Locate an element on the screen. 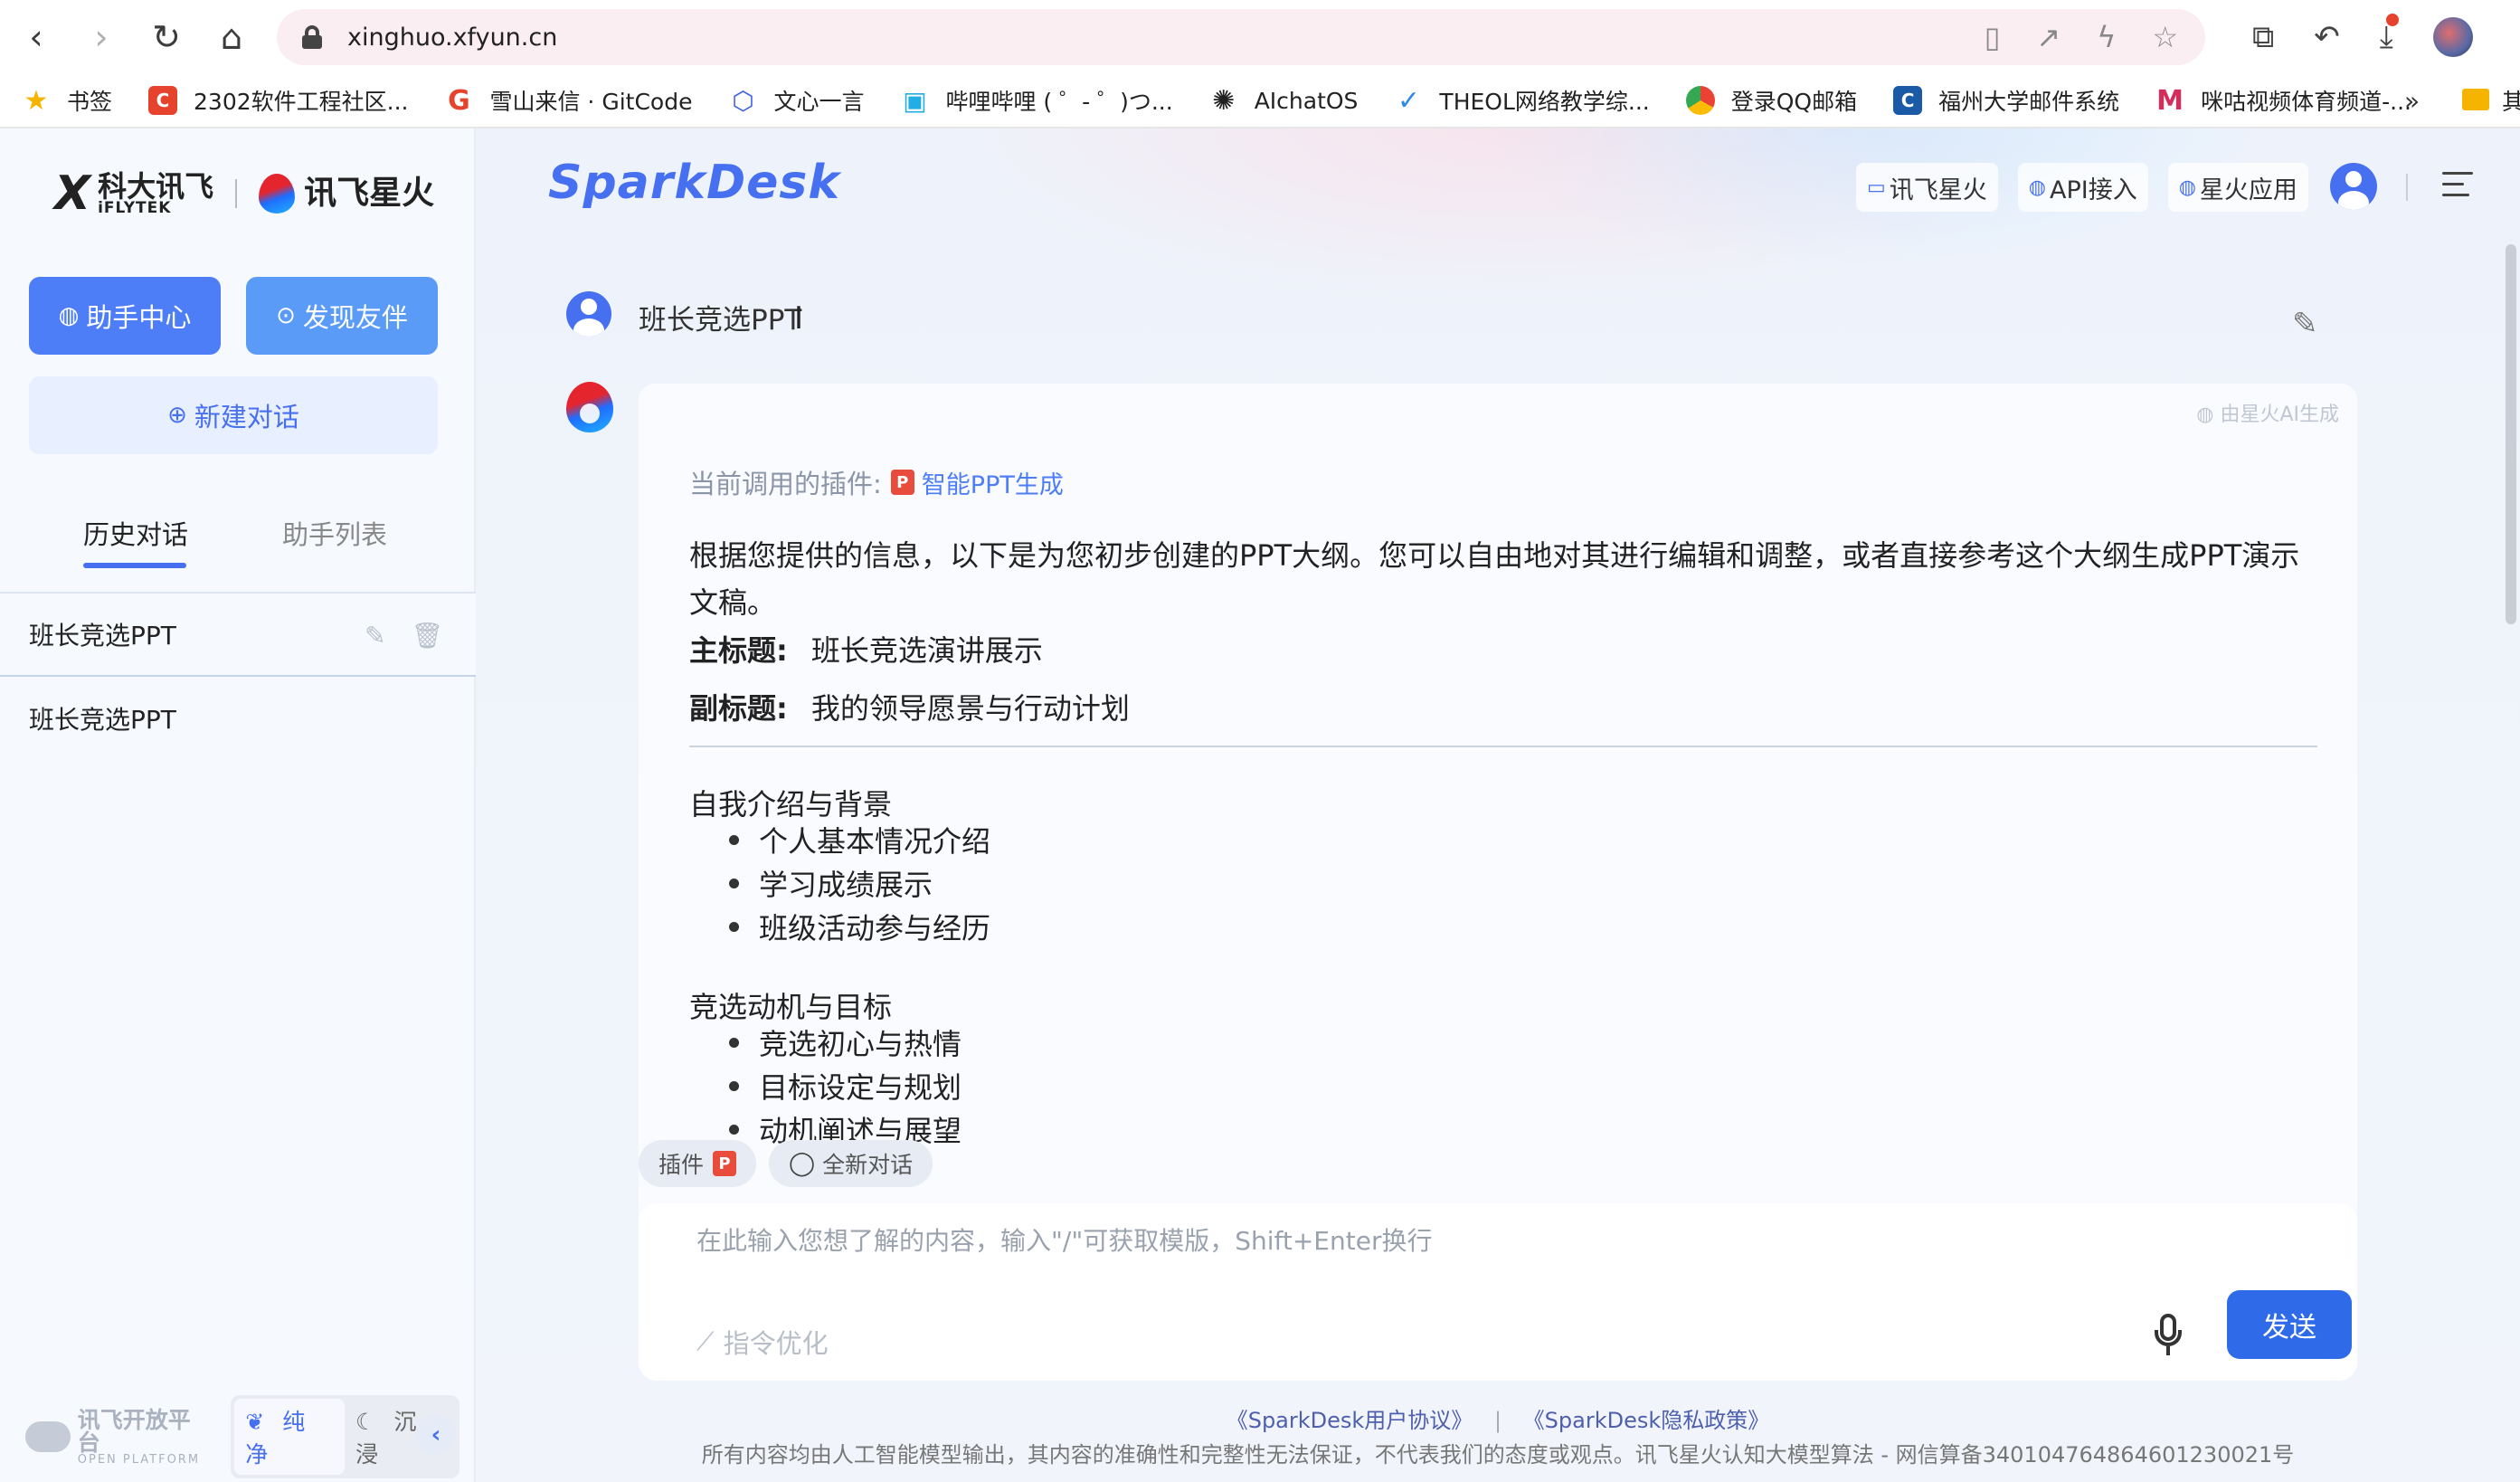  new-chat-label: 新建对话 is located at coordinates (246, 417).